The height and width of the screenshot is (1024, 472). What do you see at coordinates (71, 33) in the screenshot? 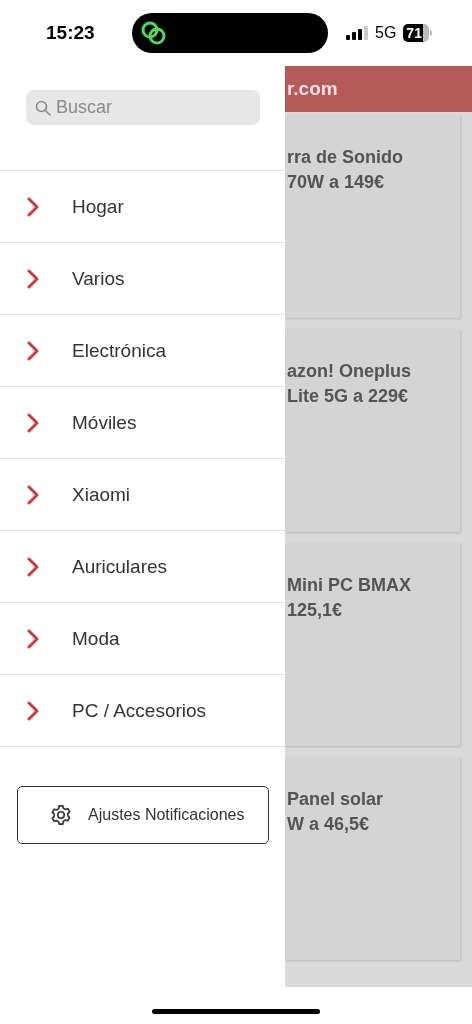
I see `clock-time: 15:23` at bounding box center [71, 33].